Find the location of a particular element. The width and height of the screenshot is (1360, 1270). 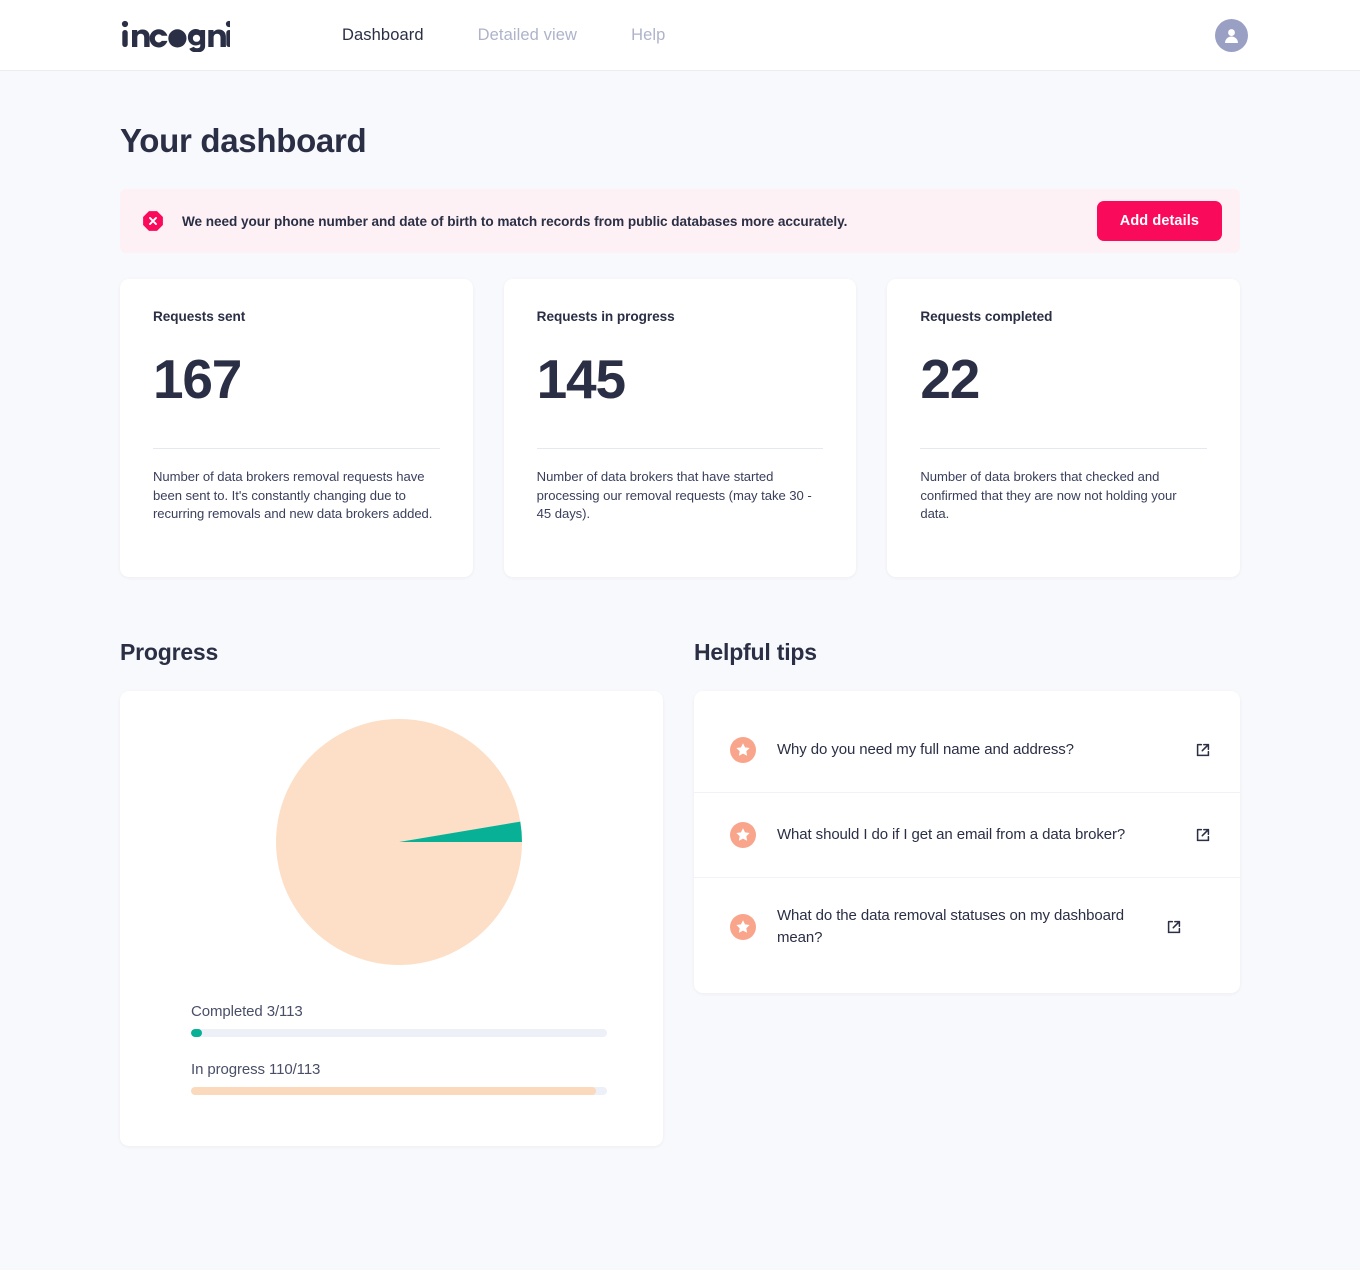

stat-label: Requests completed is located at coordinates (986, 316).